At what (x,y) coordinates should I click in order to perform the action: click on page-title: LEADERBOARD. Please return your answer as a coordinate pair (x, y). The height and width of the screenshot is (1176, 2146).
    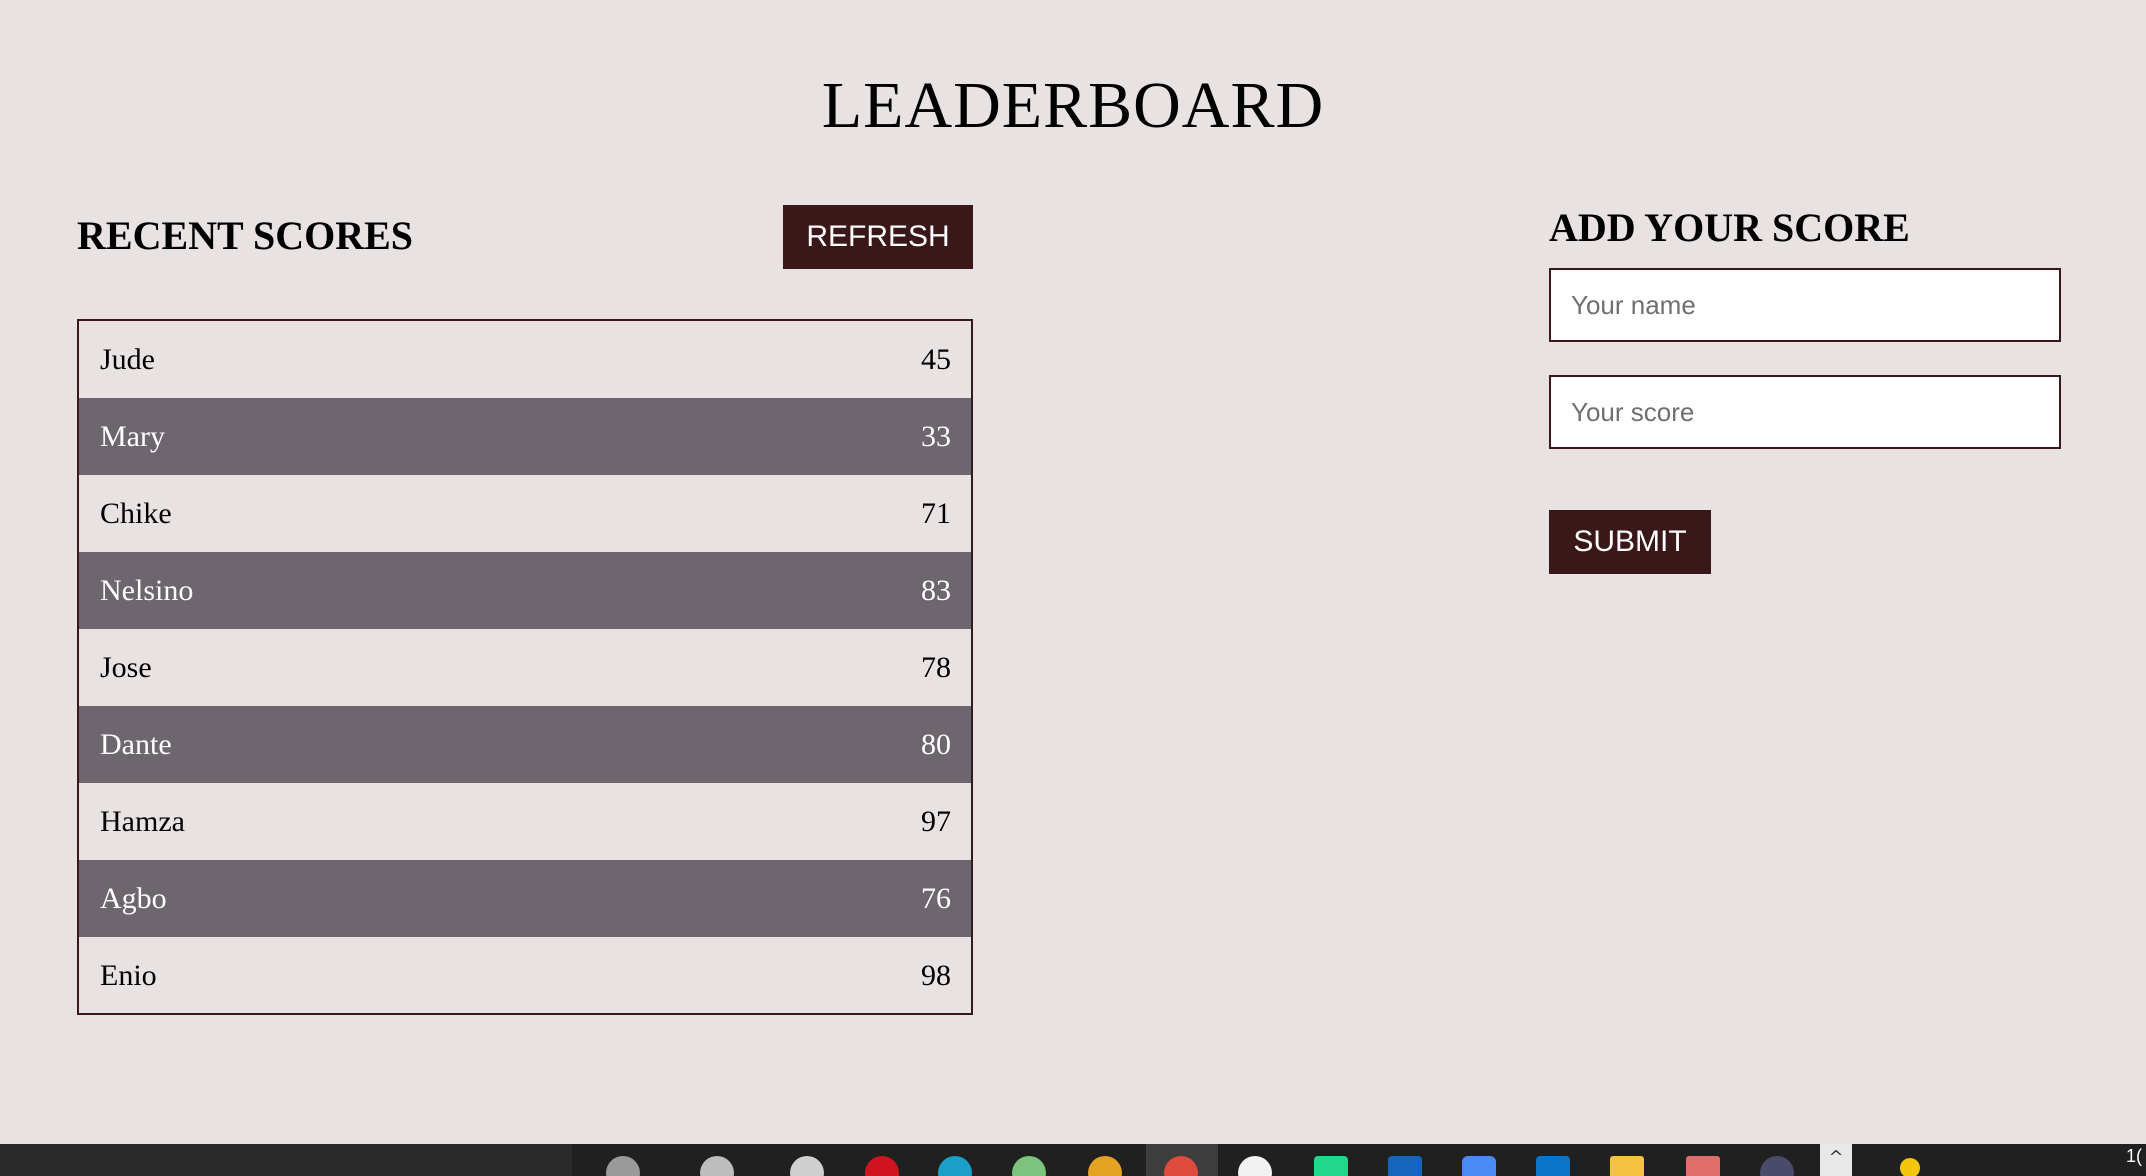
    Looking at the image, I should click on (1073, 105).